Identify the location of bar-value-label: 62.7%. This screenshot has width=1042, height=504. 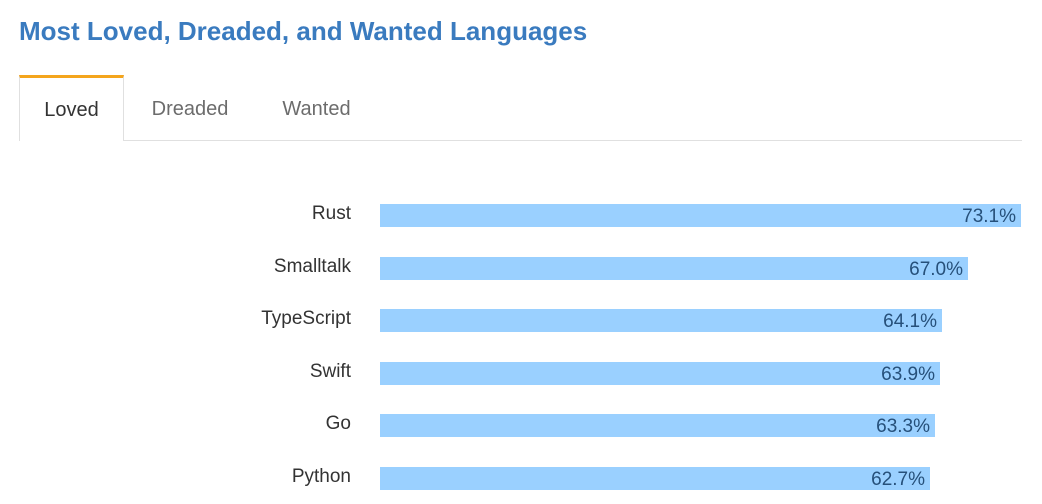
(898, 479).